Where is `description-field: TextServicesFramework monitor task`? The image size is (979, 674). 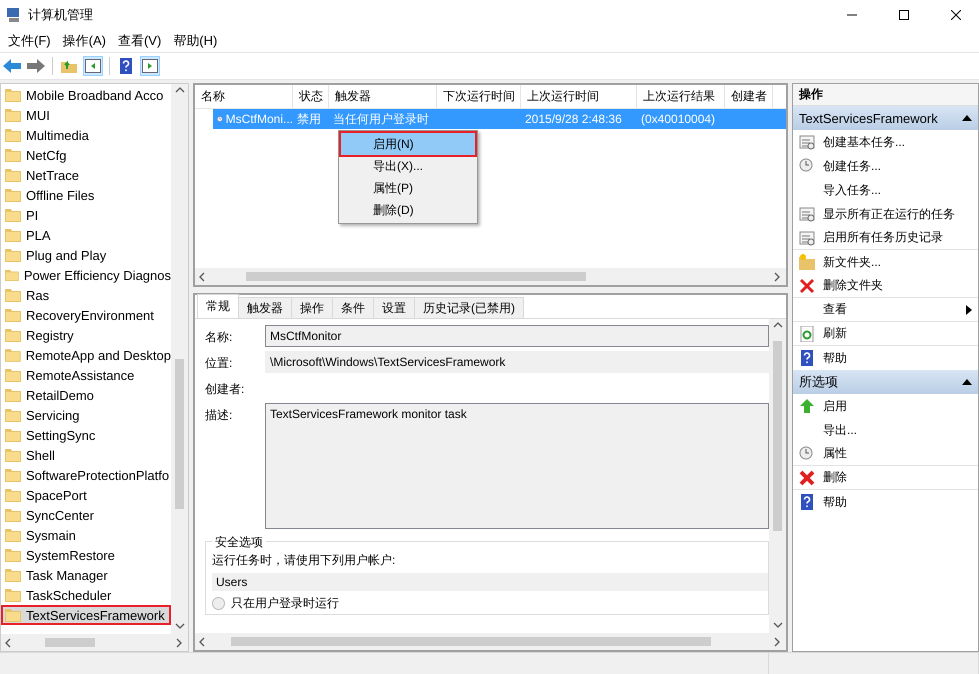
description-field: TextServicesFramework monitor task is located at coordinates (517, 466).